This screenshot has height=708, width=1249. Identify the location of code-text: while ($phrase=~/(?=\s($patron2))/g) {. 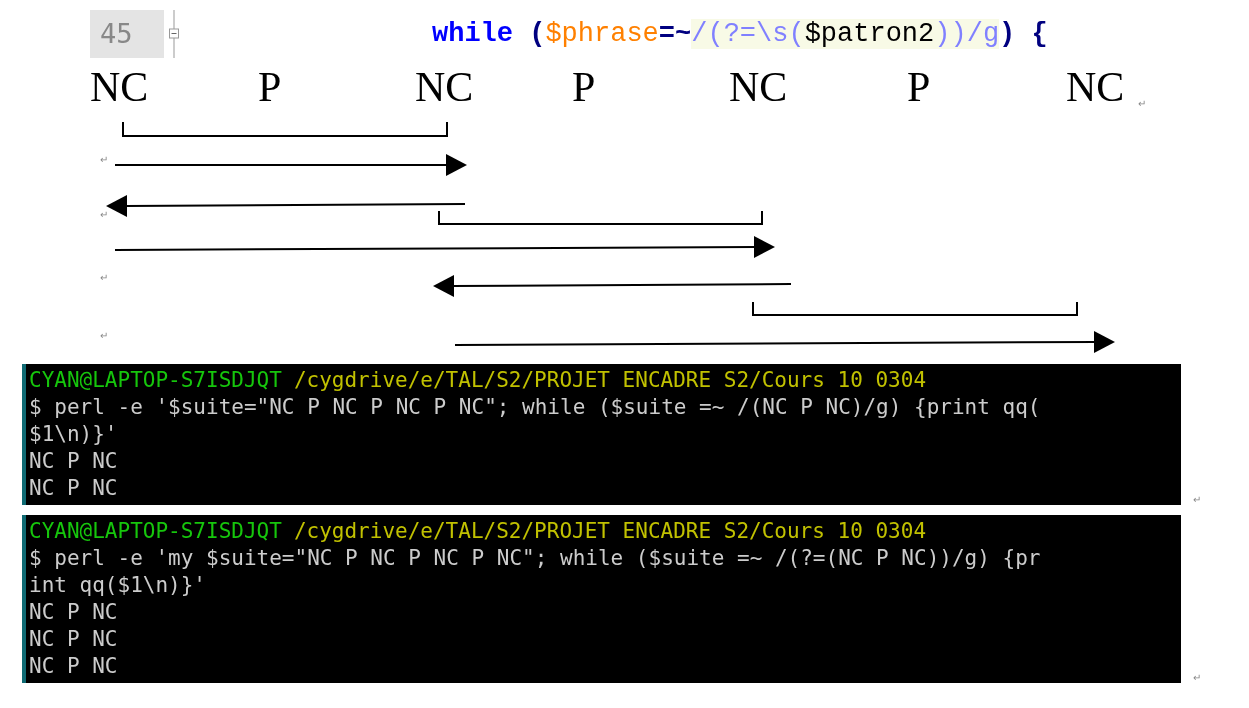
(740, 34).